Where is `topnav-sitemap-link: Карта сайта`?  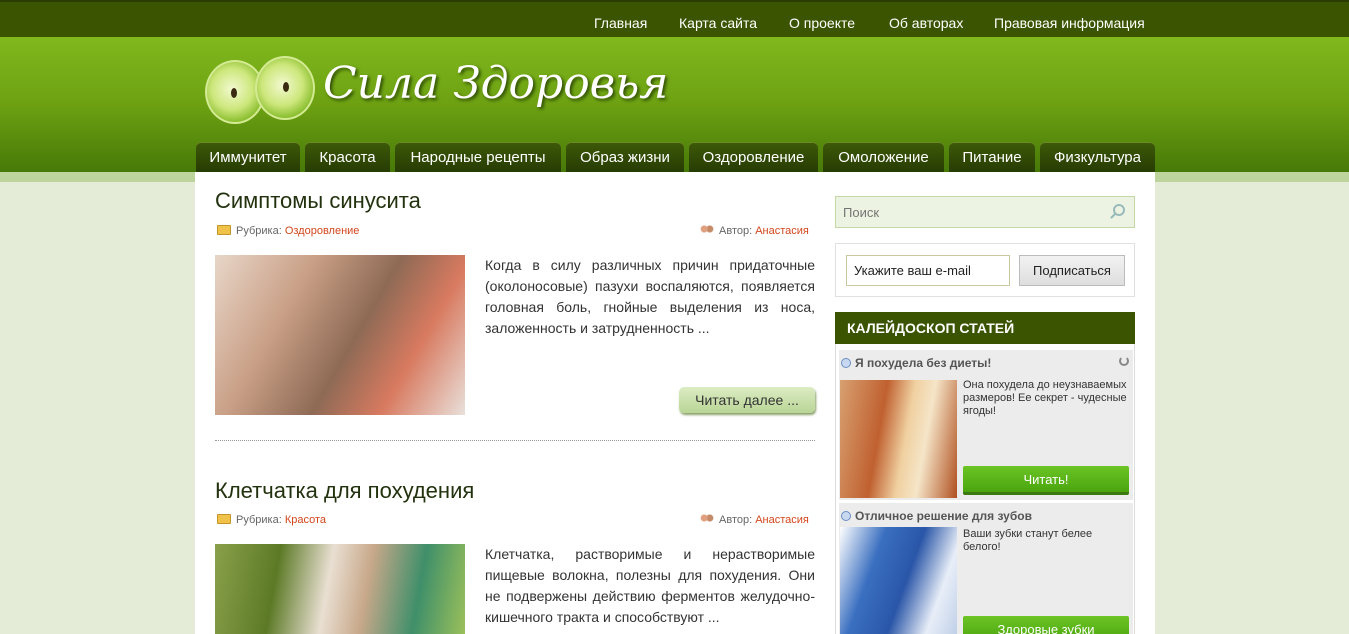
topnav-sitemap-link: Карта сайта is located at coordinates (718, 23).